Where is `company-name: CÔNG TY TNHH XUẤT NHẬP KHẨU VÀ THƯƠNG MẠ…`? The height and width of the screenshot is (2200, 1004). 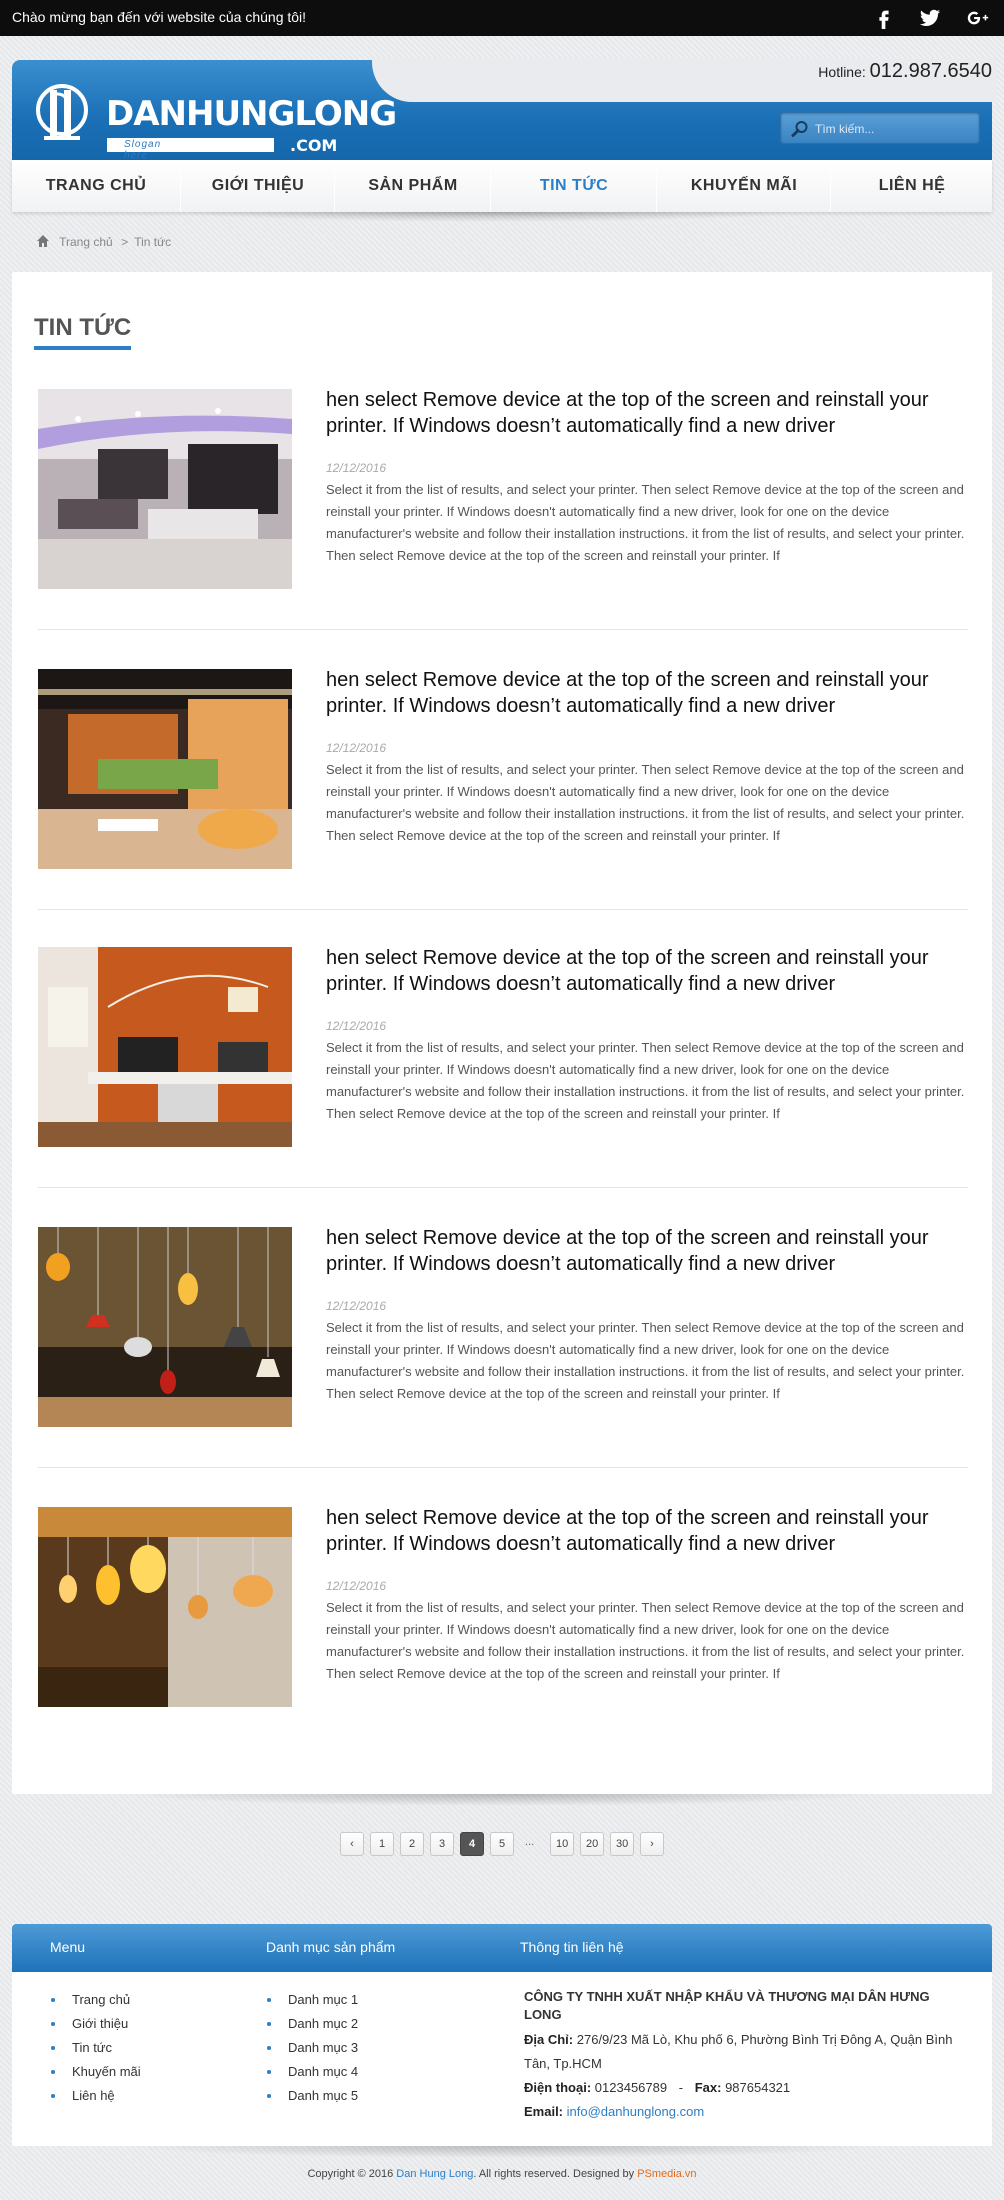
company-name: CÔNG TY TNHH XUẤT NHẬP KHẨU VÀ THƯƠNG MẠ… is located at coordinates (727, 2005).